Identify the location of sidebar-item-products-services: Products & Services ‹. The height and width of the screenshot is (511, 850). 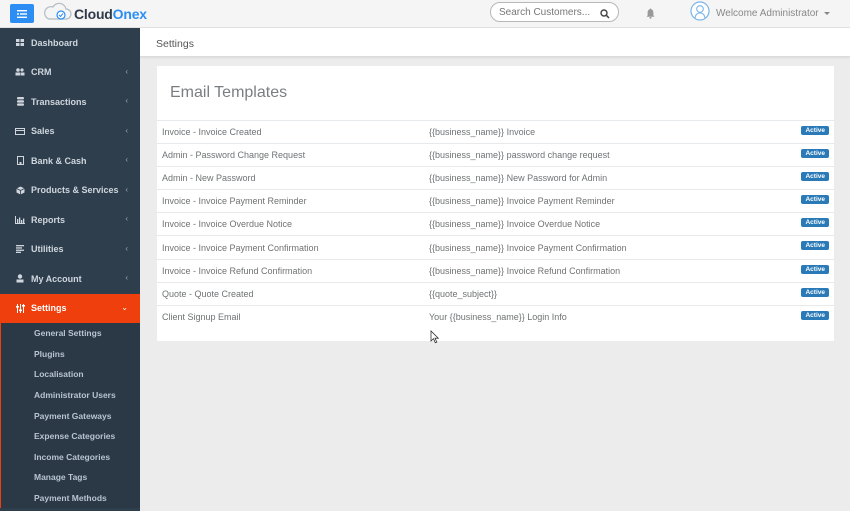
(70, 191).